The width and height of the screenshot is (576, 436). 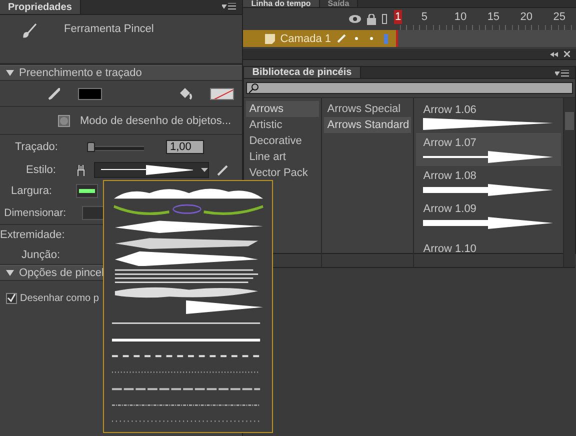 I want to click on search-icon, so click(x=254, y=88).